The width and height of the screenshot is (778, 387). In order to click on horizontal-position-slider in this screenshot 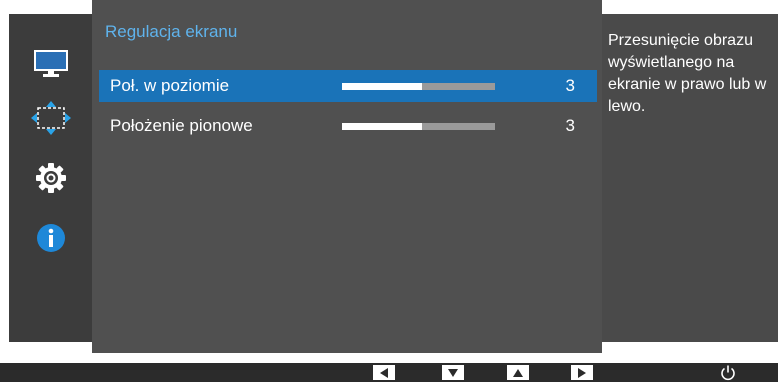, I will do `click(418, 86)`.